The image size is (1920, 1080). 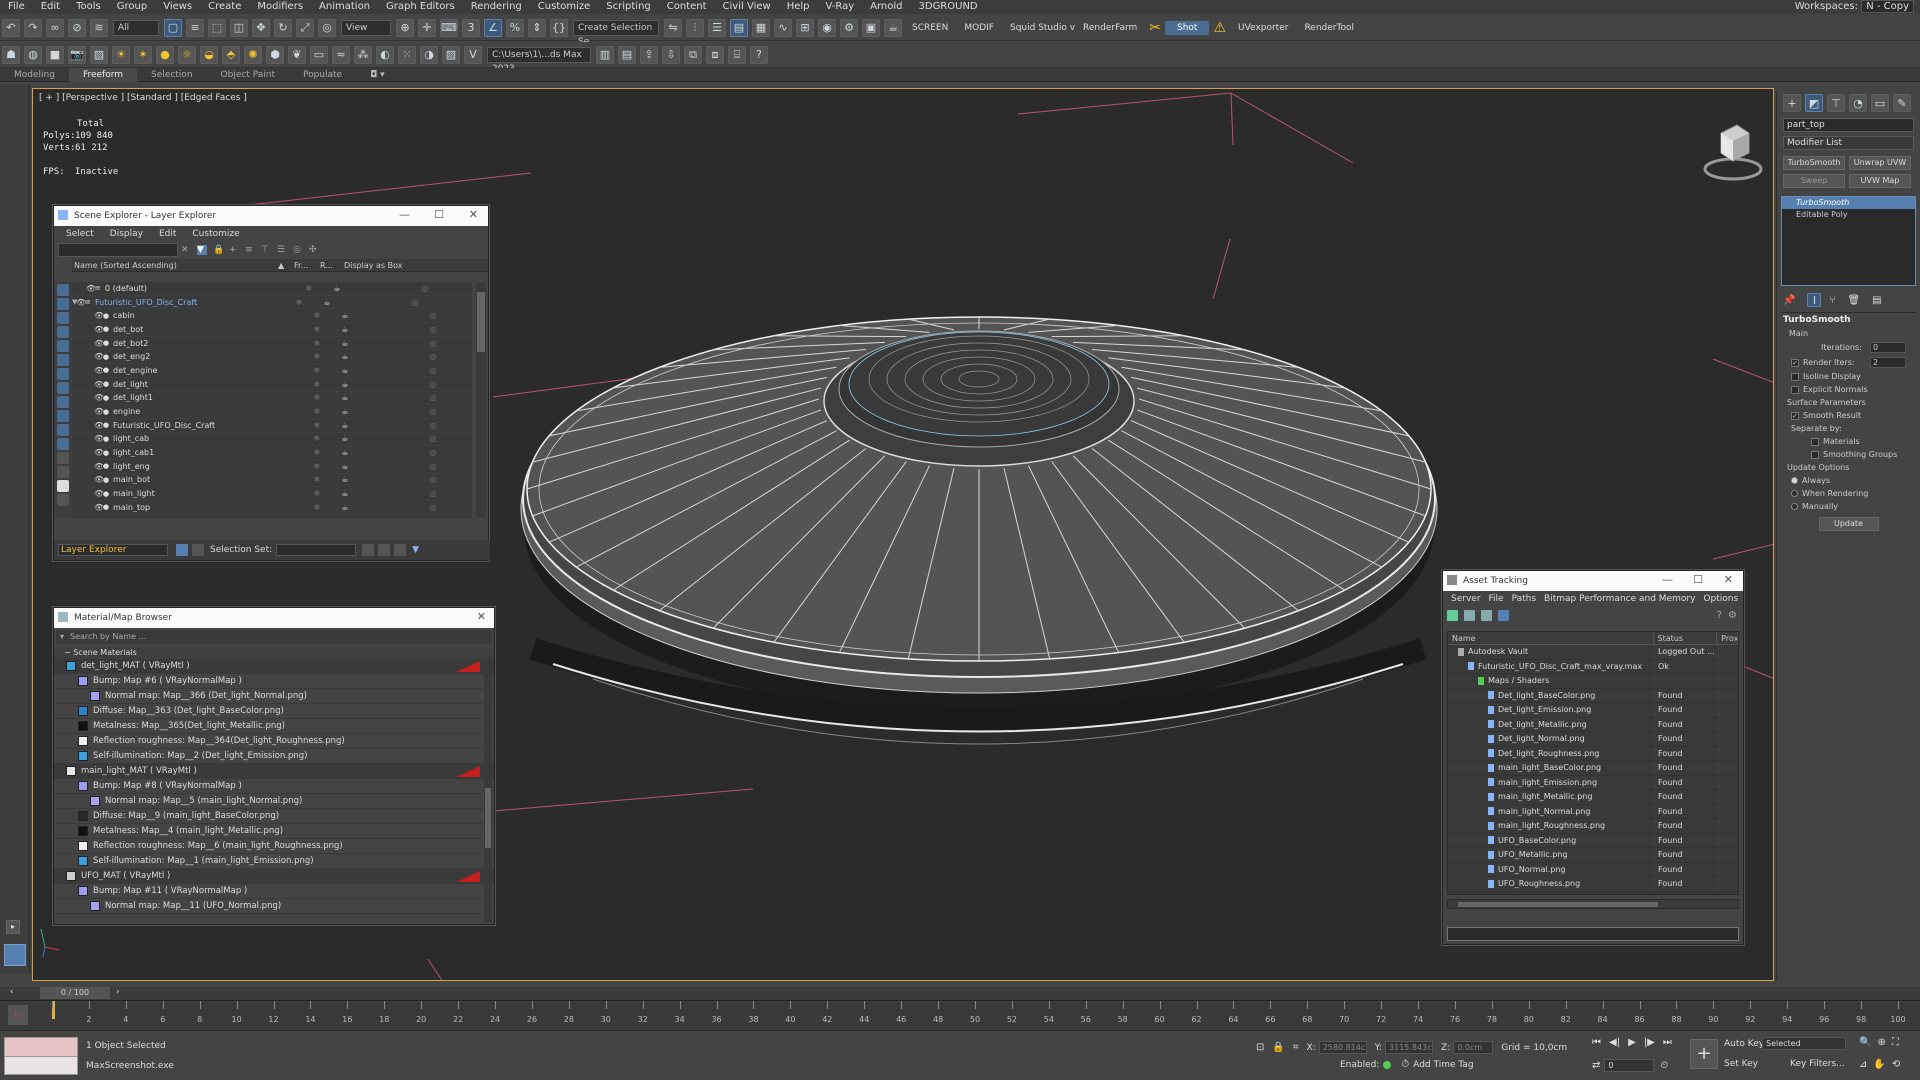 What do you see at coordinates (272, 398) in the screenshot?
I see `scene-tree-row: 👁 ● det_light1 ❄ ☕ ◎` at bounding box center [272, 398].